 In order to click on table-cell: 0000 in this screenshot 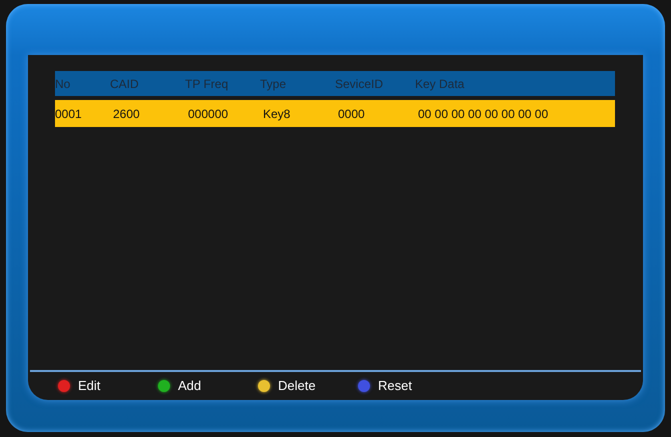, I will do `click(351, 113)`.